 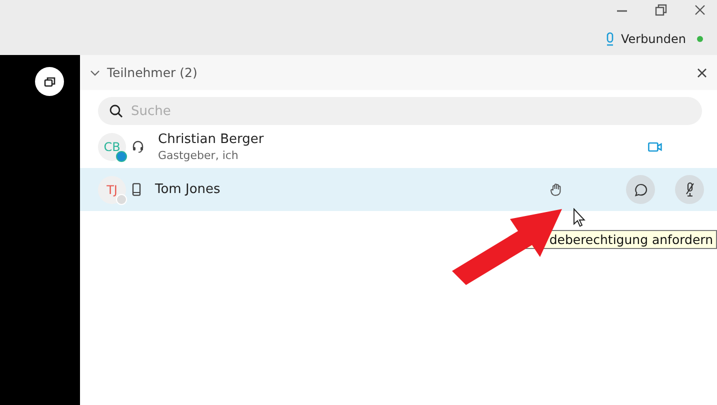 What do you see at coordinates (653, 39) in the screenshot?
I see `connection-status: Verbunden` at bounding box center [653, 39].